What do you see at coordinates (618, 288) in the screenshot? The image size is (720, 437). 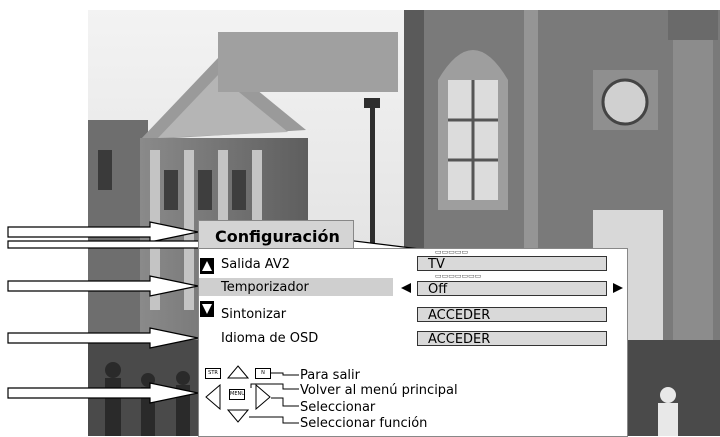 I see `right-arrow-icon` at bounding box center [618, 288].